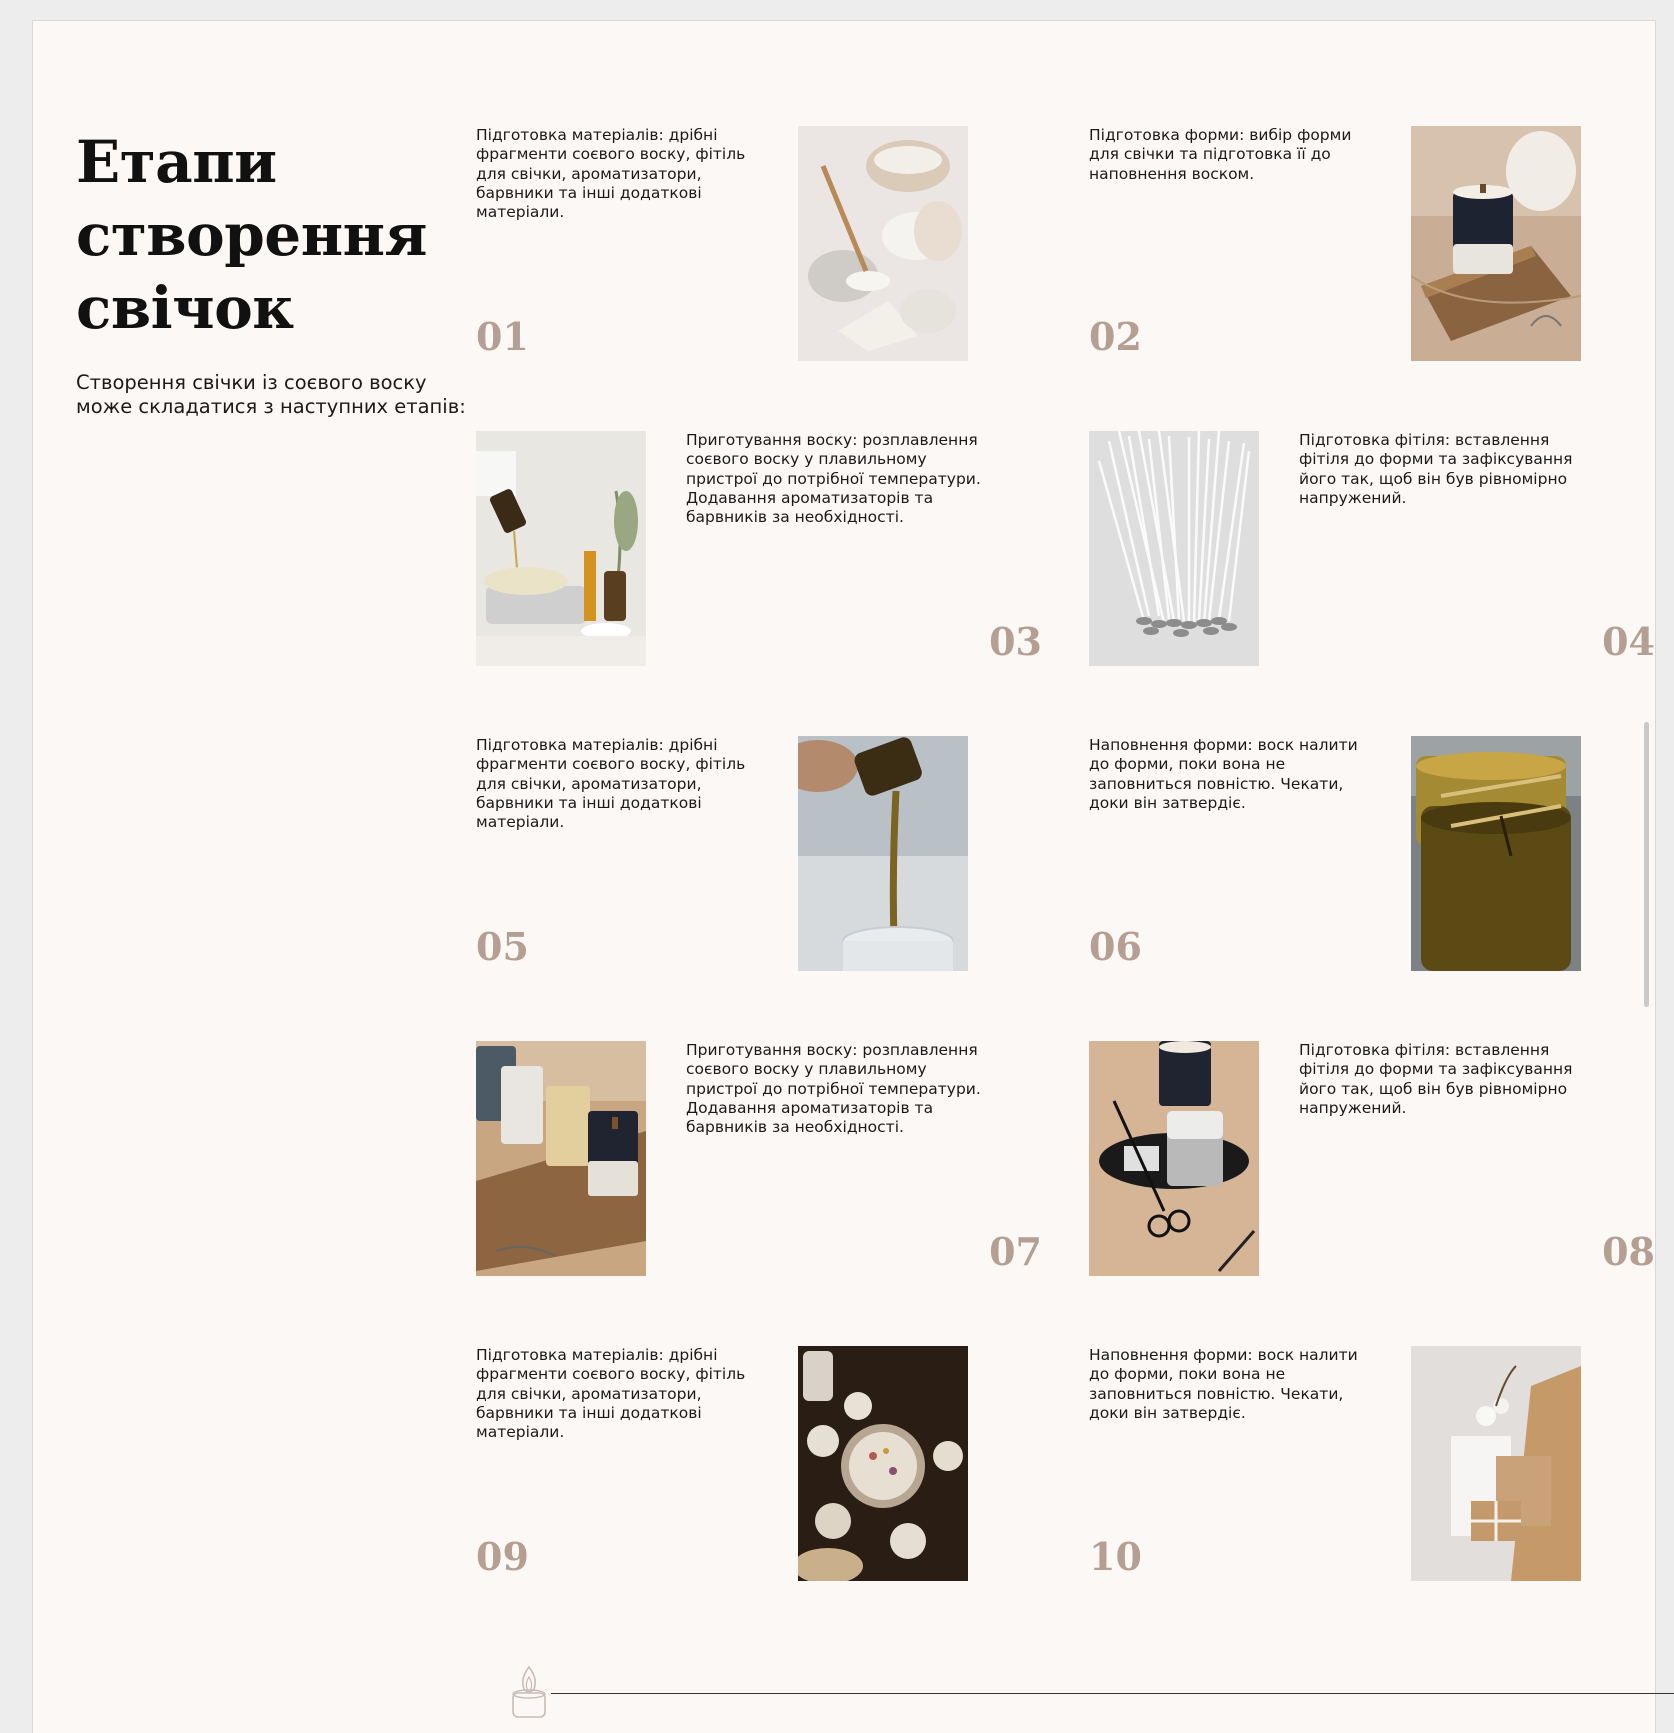  What do you see at coordinates (502, 1556) in the screenshot?
I see `step-number: 09` at bounding box center [502, 1556].